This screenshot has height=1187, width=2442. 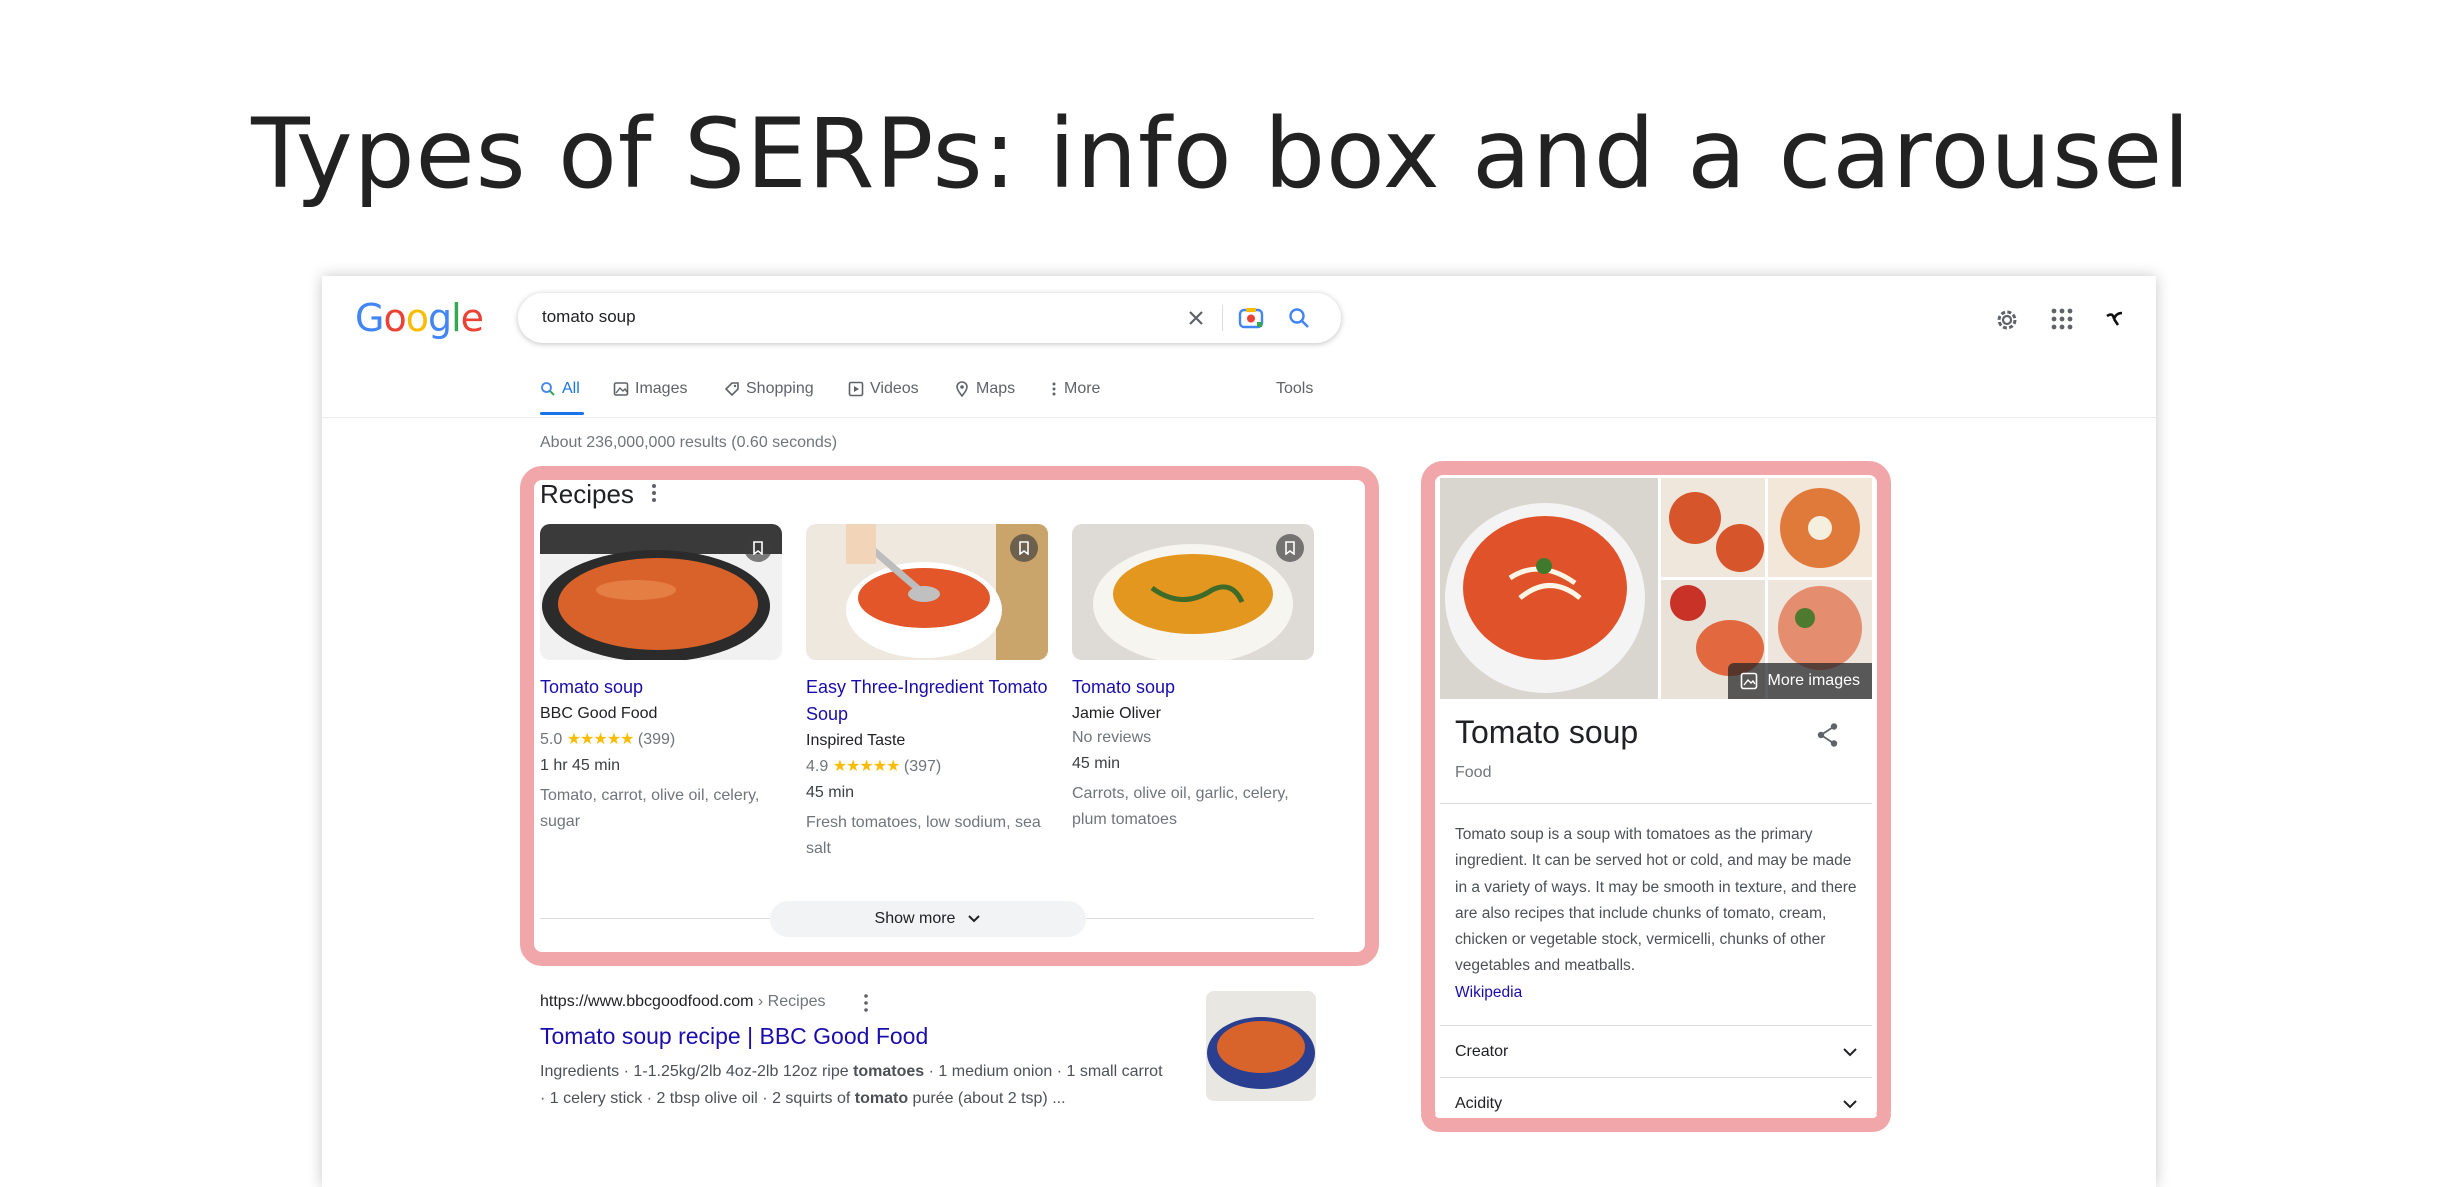 I want to click on snippet-highlight: tomatoes, so click(x=889, y=1071).